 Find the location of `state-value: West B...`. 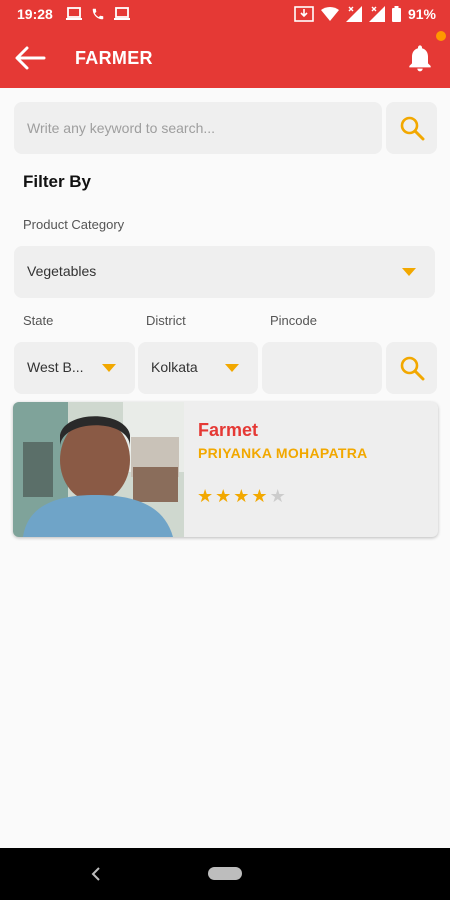

state-value: West B... is located at coordinates (55, 367).